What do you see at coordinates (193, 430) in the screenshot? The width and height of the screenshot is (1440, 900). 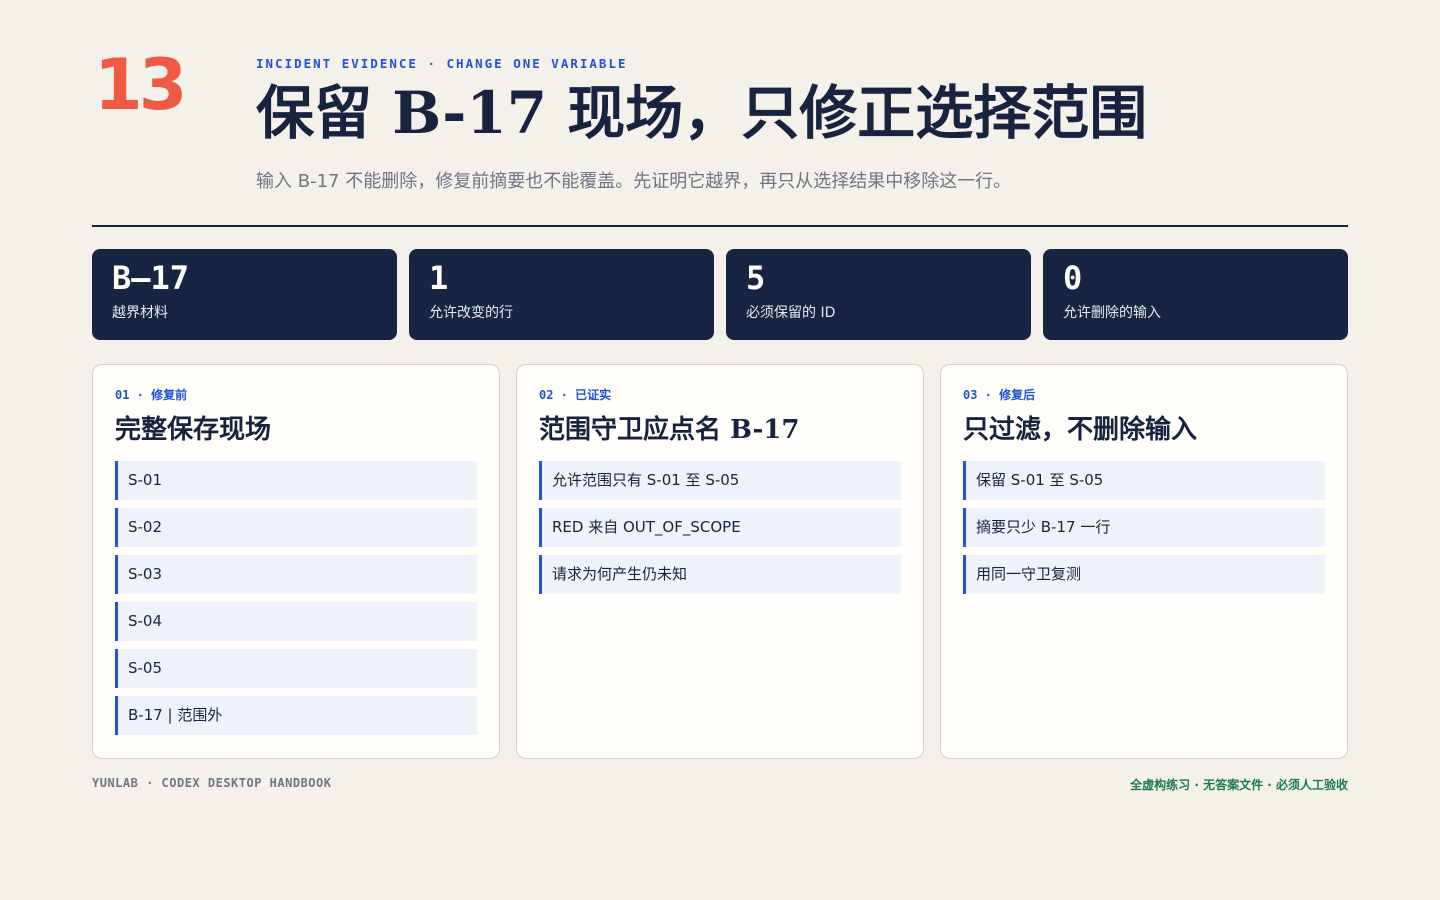 I see `card-title: 完整保存现场` at bounding box center [193, 430].